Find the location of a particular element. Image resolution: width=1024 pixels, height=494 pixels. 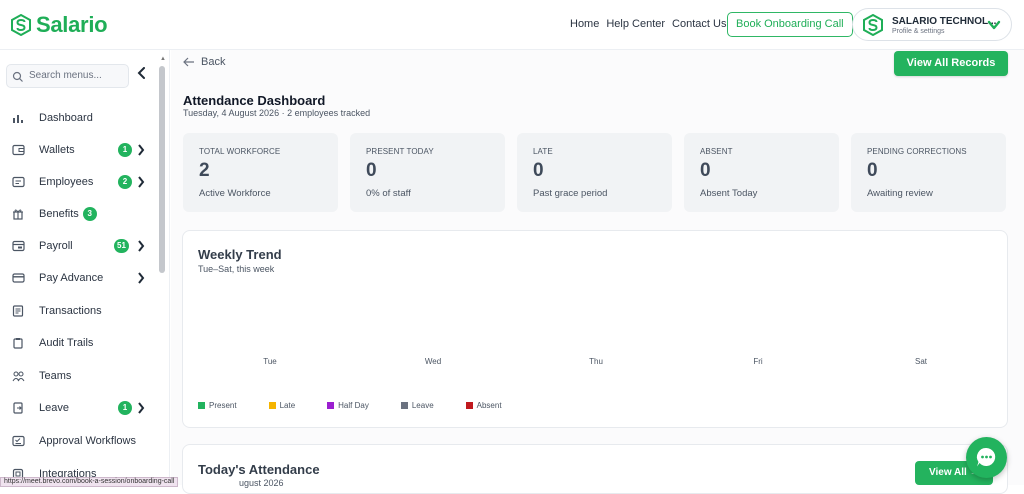

nav-link-contact-us: Contact Us is located at coordinates (699, 24).